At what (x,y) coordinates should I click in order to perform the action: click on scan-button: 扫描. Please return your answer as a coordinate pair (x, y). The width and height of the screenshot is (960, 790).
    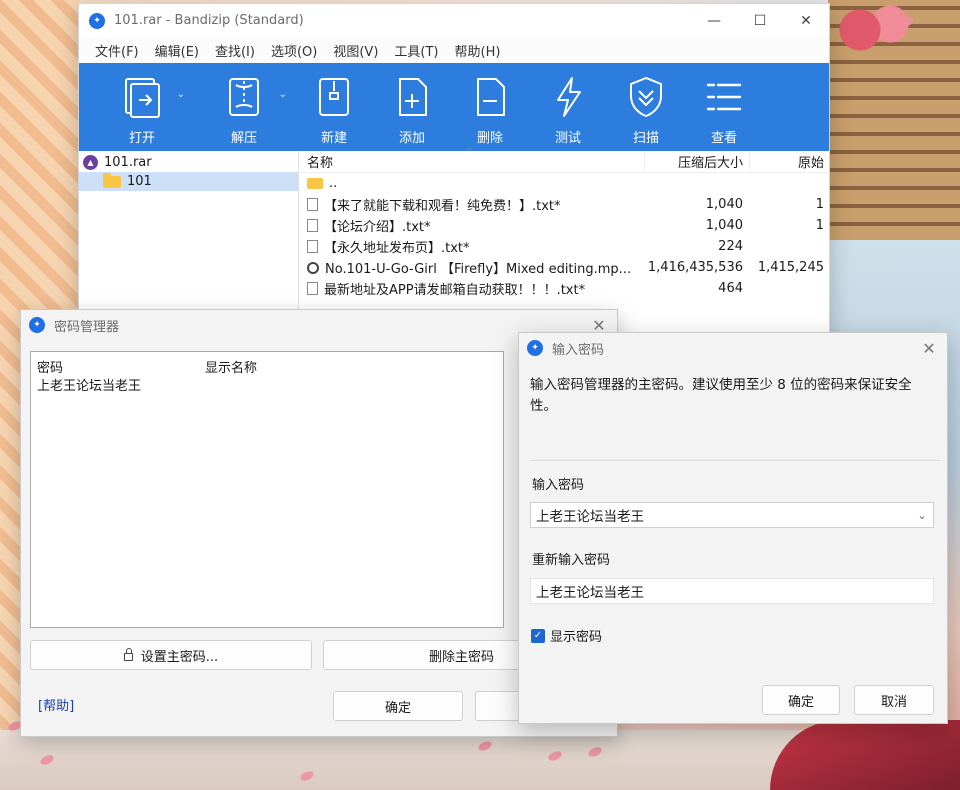
    Looking at the image, I should click on (646, 107).